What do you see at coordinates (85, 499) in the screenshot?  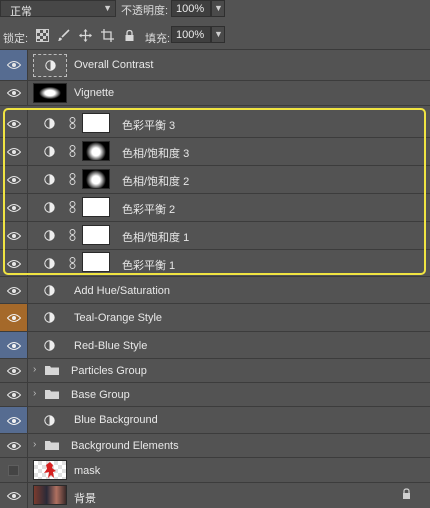 I see `layer-name: 背景` at bounding box center [85, 499].